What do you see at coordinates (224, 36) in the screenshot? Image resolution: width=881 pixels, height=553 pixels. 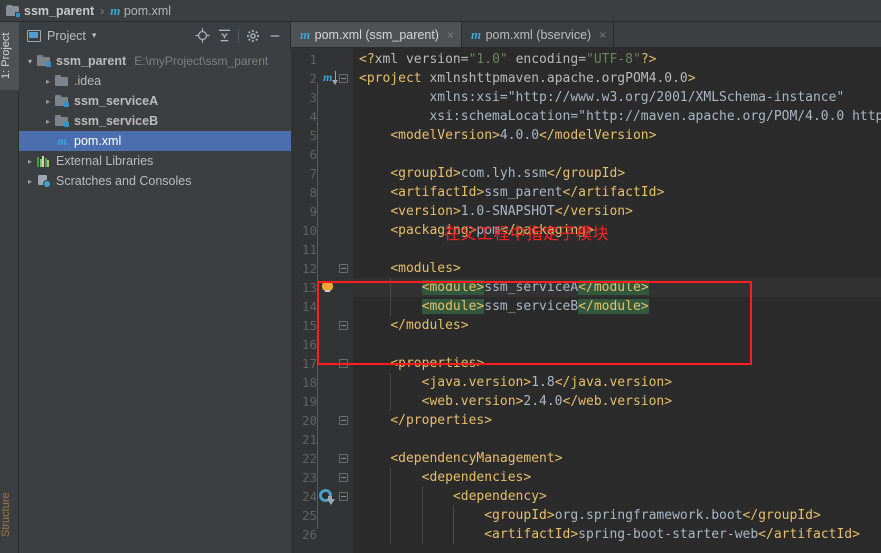 I see `collapse-all-icon` at bounding box center [224, 36].